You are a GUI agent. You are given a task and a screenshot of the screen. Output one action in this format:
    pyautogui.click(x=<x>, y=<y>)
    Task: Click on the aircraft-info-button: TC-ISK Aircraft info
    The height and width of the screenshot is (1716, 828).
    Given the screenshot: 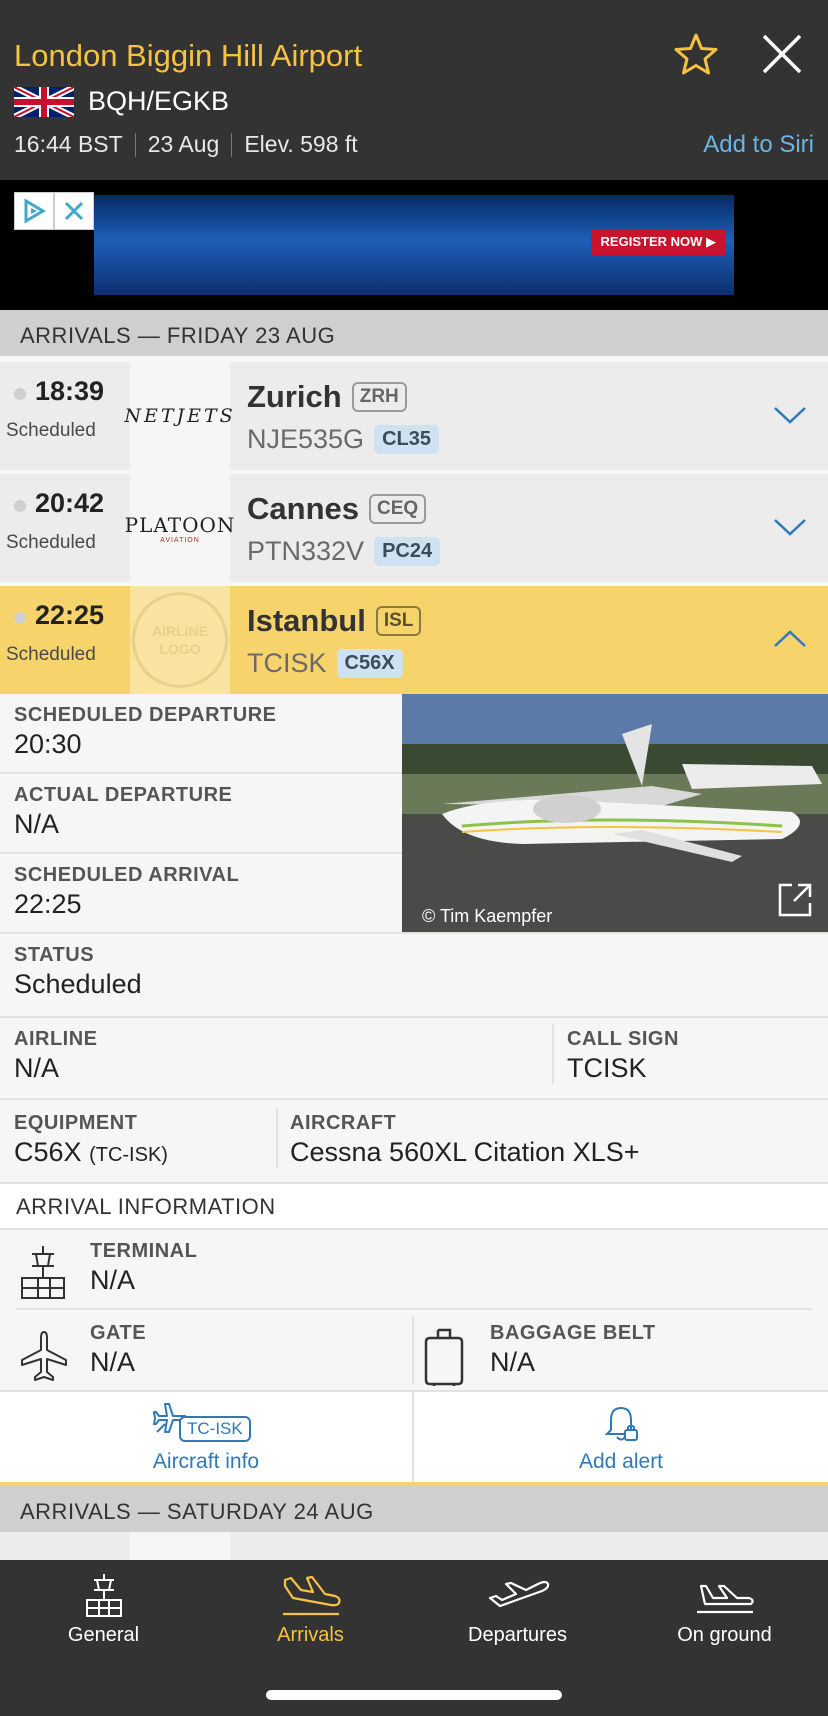 What is the action you would take?
    pyautogui.click(x=206, y=1438)
    